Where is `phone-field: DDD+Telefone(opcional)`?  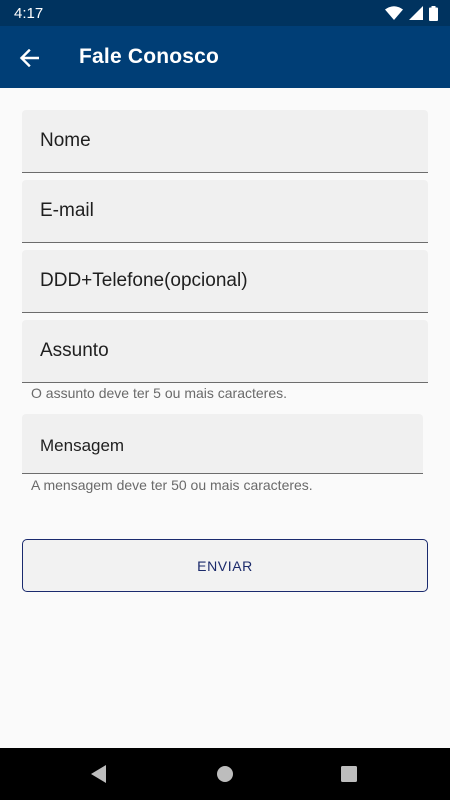
phone-field: DDD+Telefone(opcional) is located at coordinates (225, 281).